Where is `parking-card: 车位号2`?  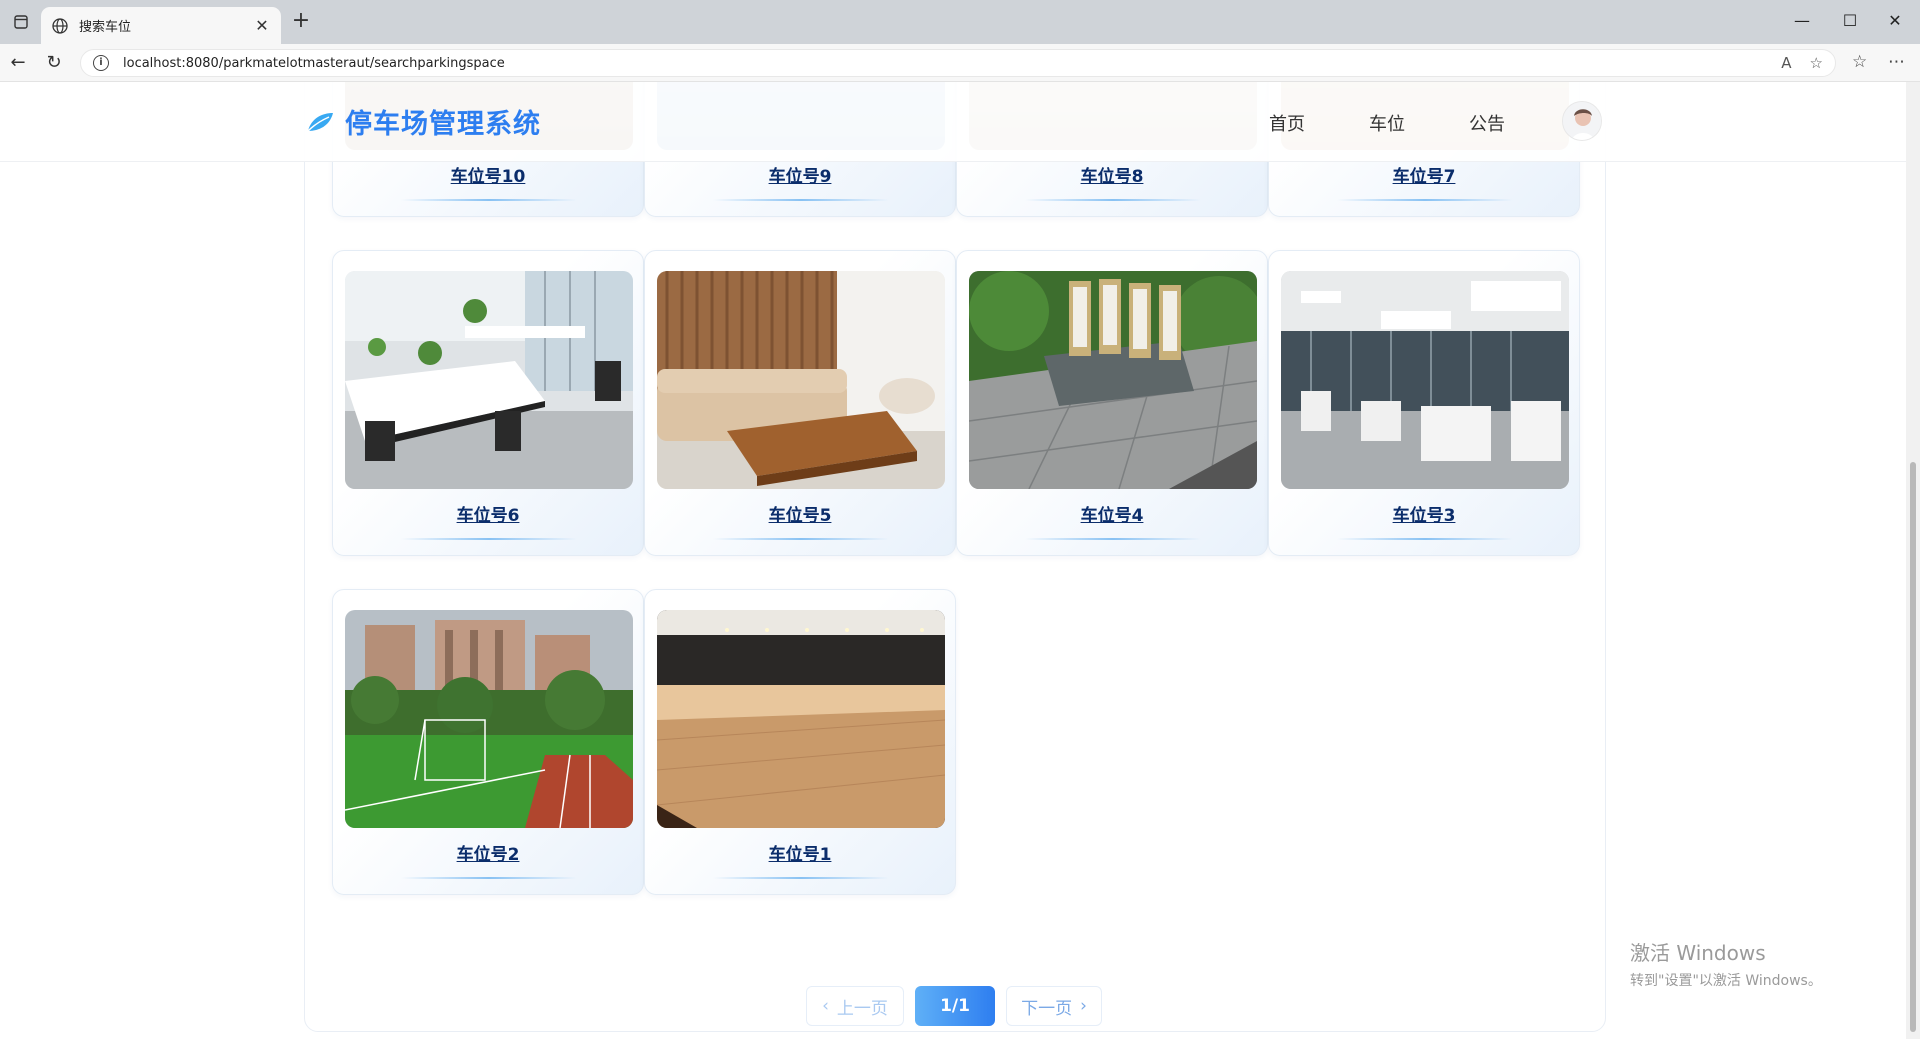
parking-card: 车位号2 is located at coordinates (488, 742).